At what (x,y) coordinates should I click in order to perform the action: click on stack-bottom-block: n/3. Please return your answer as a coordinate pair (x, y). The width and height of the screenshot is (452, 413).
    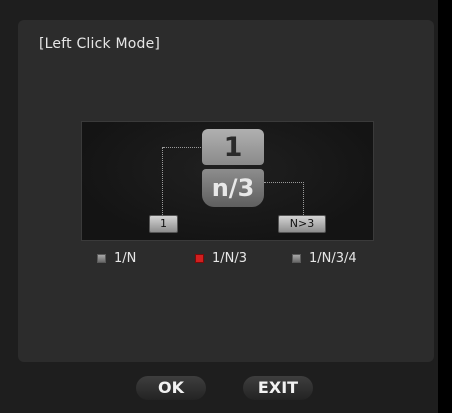
    Looking at the image, I should click on (233, 188).